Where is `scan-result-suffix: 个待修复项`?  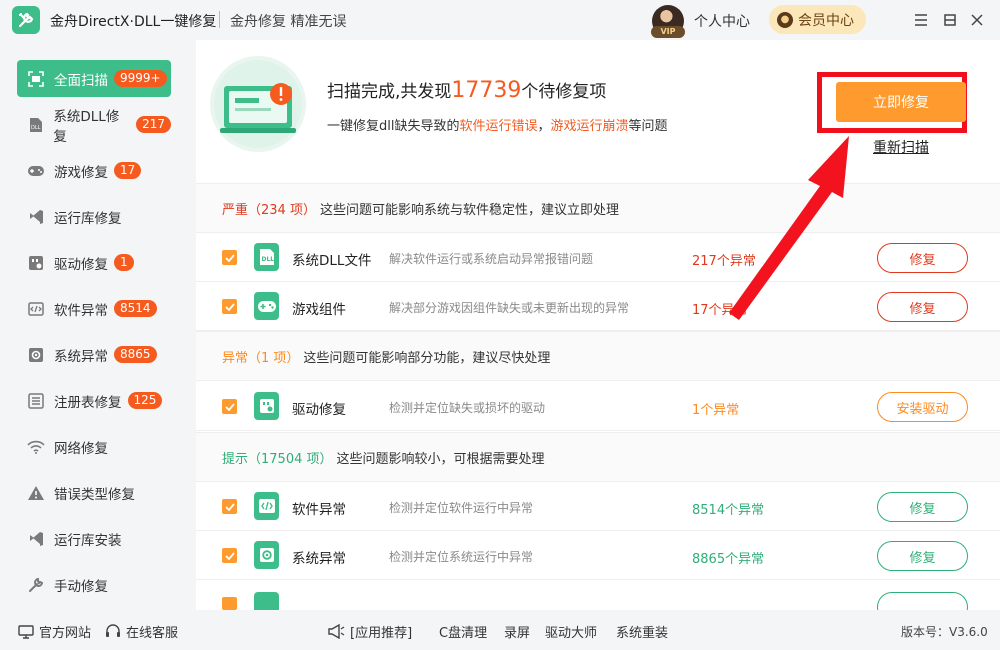
scan-result-suffix: 个待修复项 is located at coordinates (564, 92).